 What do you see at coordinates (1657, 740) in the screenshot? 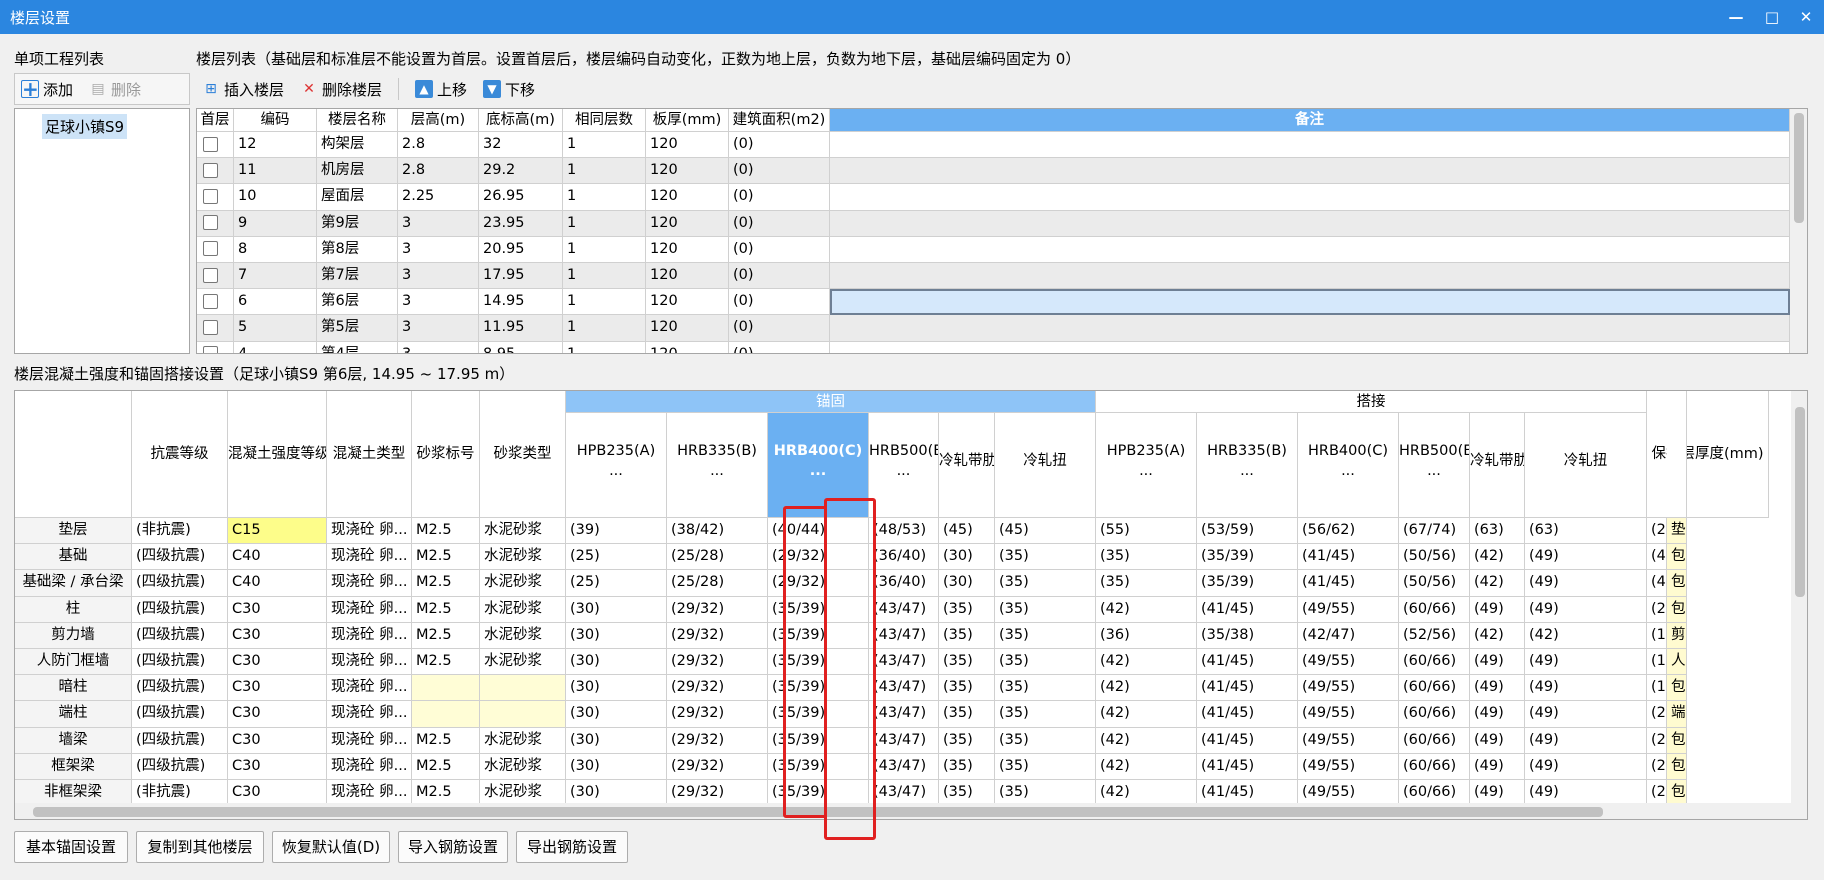
I see `settings-cell: (20)` at bounding box center [1657, 740].